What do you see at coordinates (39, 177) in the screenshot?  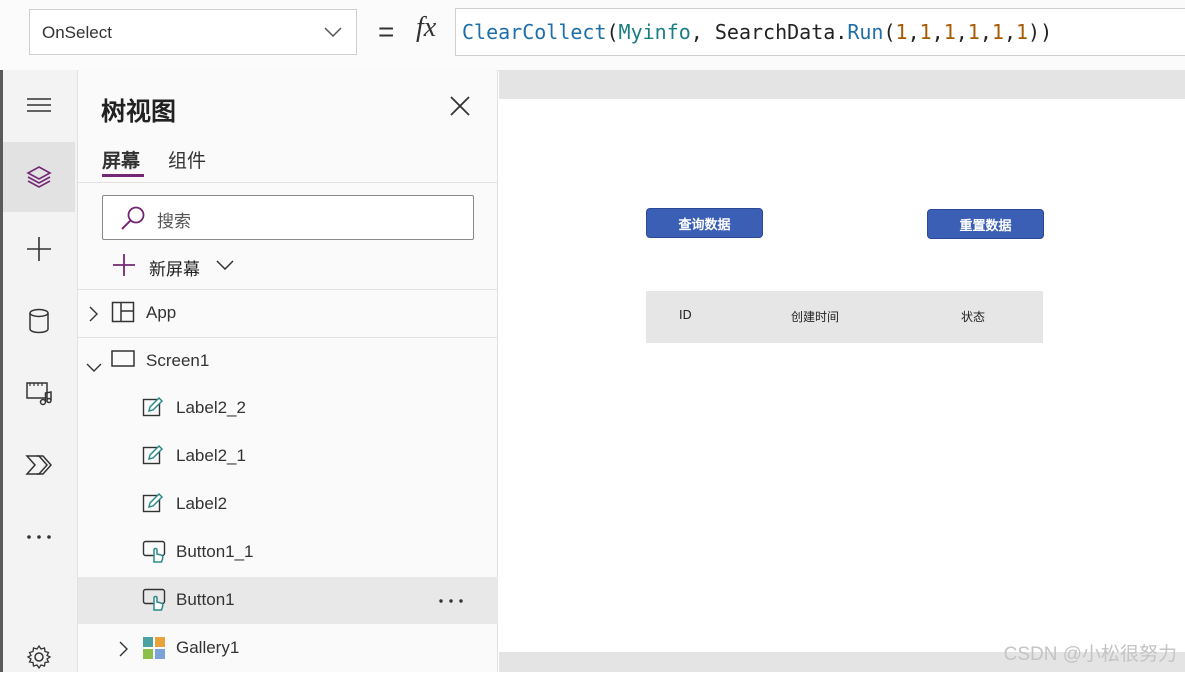 I see `layers-icon` at bounding box center [39, 177].